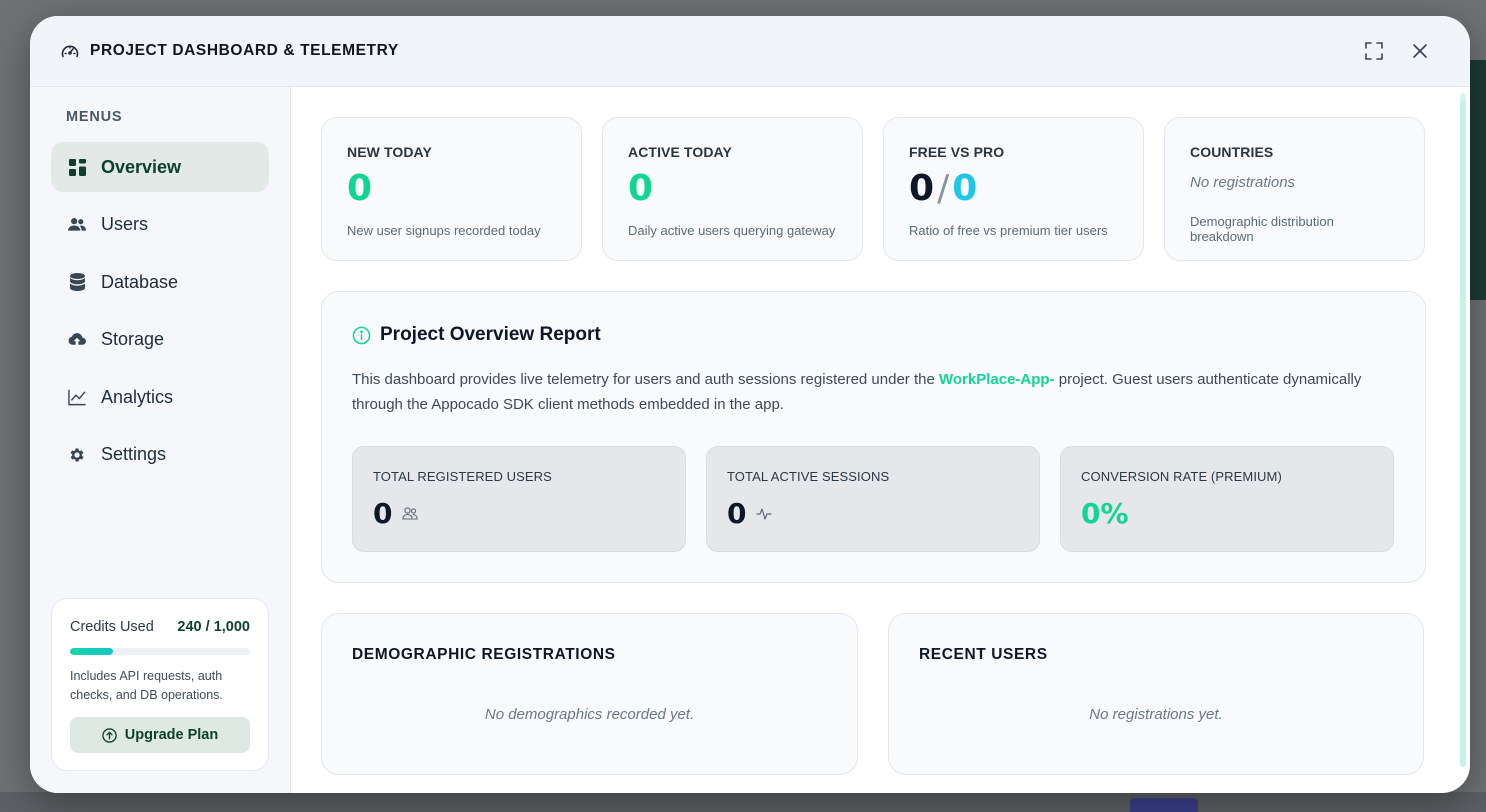 This screenshot has height=812, width=1486. What do you see at coordinates (957, 152) in the screenshot?
I see `stat-title: FREE VS PRO` at bounding box center [957, 152].